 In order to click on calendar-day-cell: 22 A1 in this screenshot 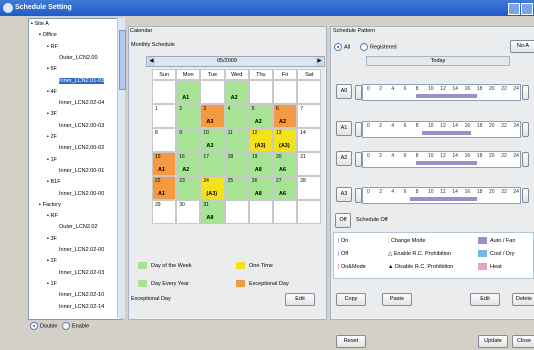, I will do `click(164, 188)`.